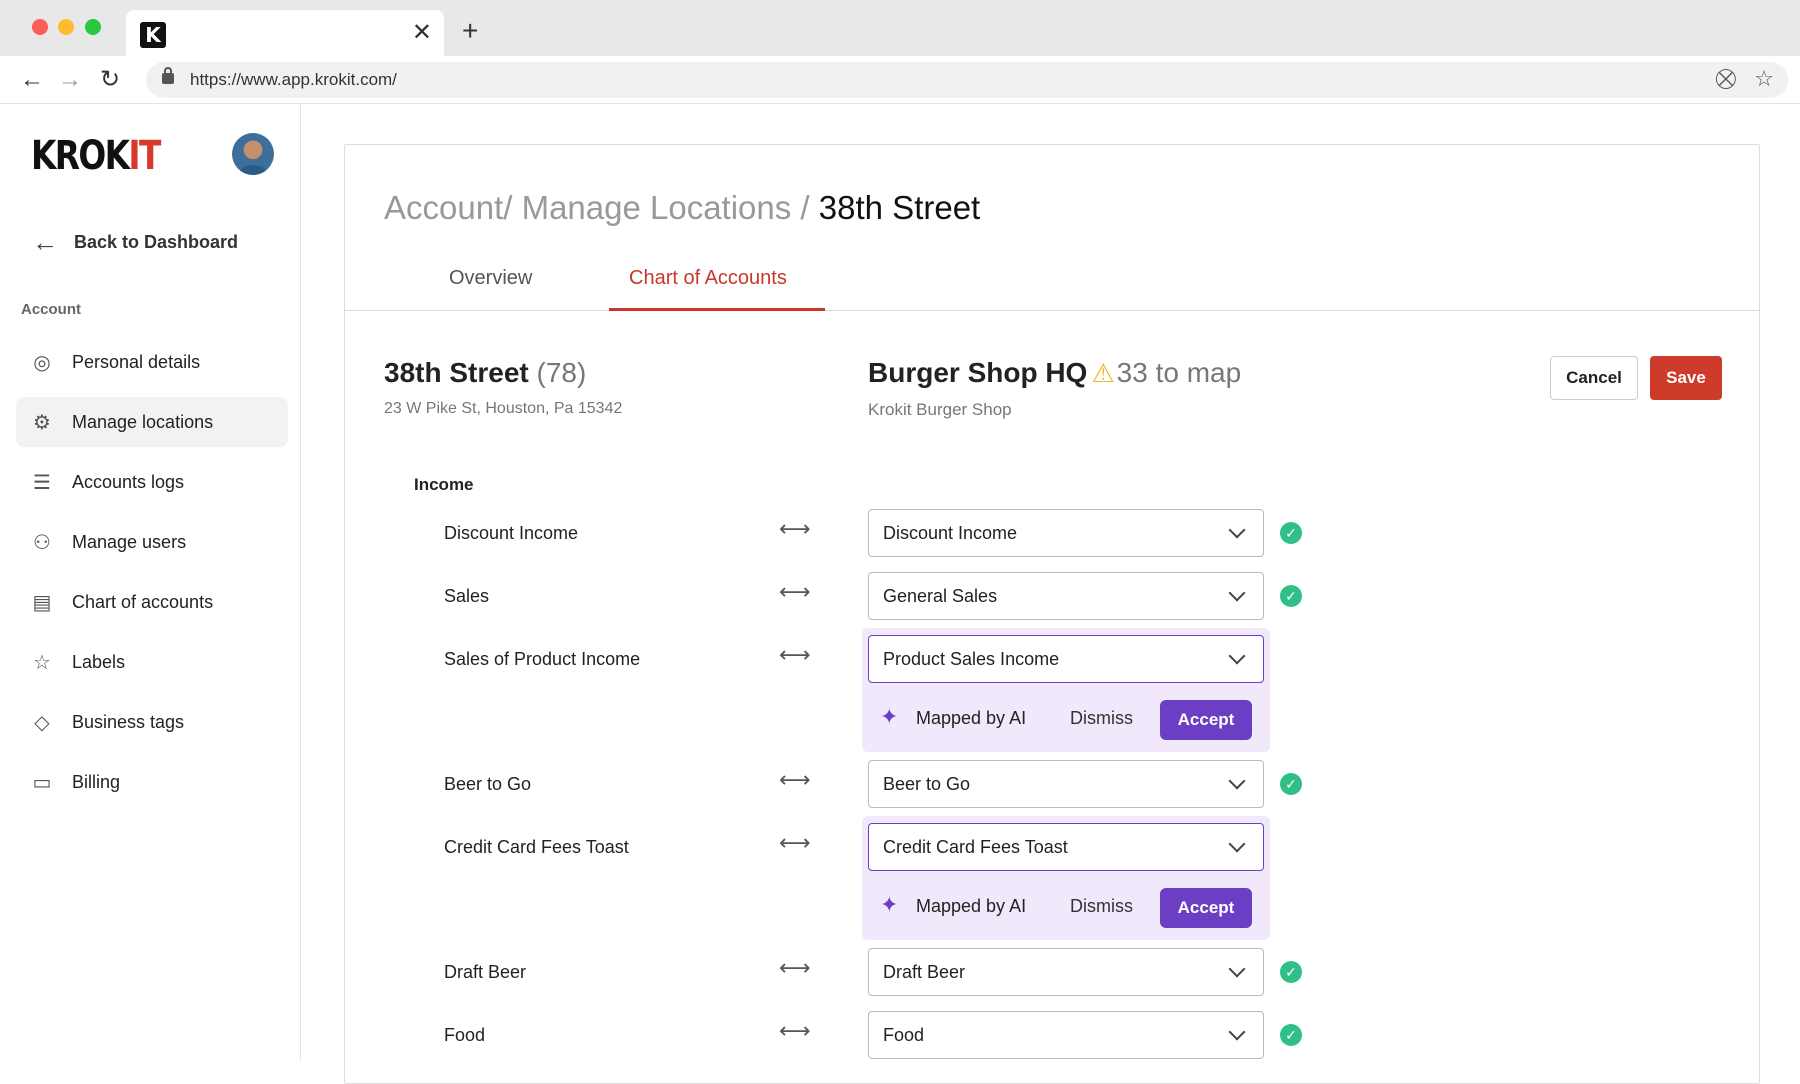  Describe the element at coordinates (1686, 378) in the screenshot. I see `save-button: Save` at that location.